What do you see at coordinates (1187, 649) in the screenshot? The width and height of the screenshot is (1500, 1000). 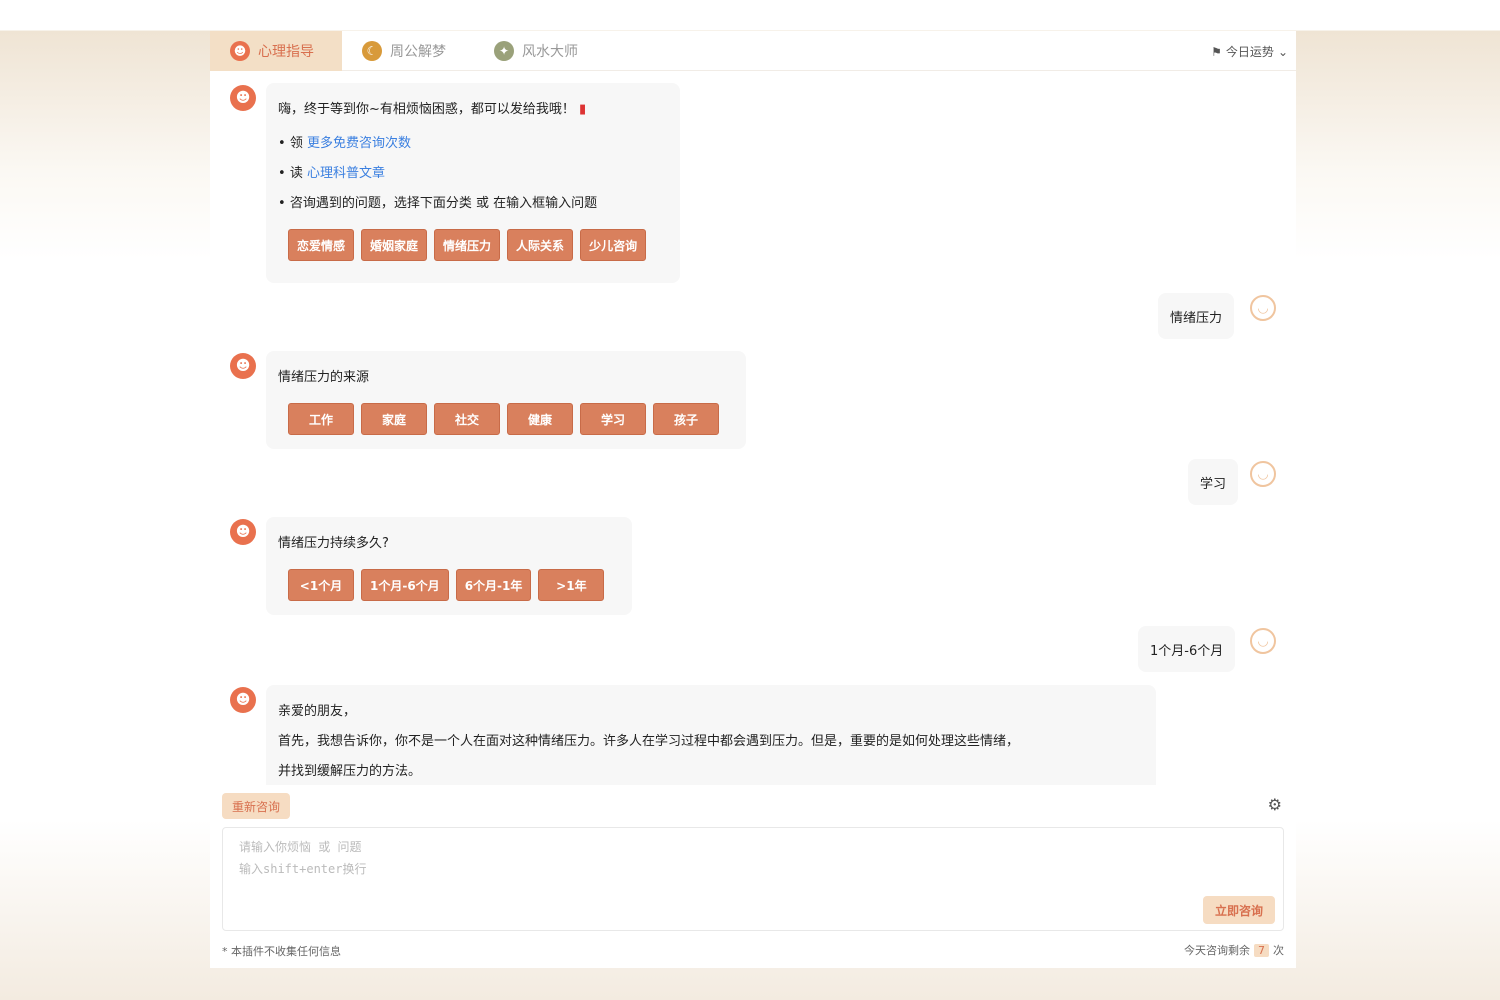 I see `user-message: 1个月-6个月` at bounding box center [1187, 649].